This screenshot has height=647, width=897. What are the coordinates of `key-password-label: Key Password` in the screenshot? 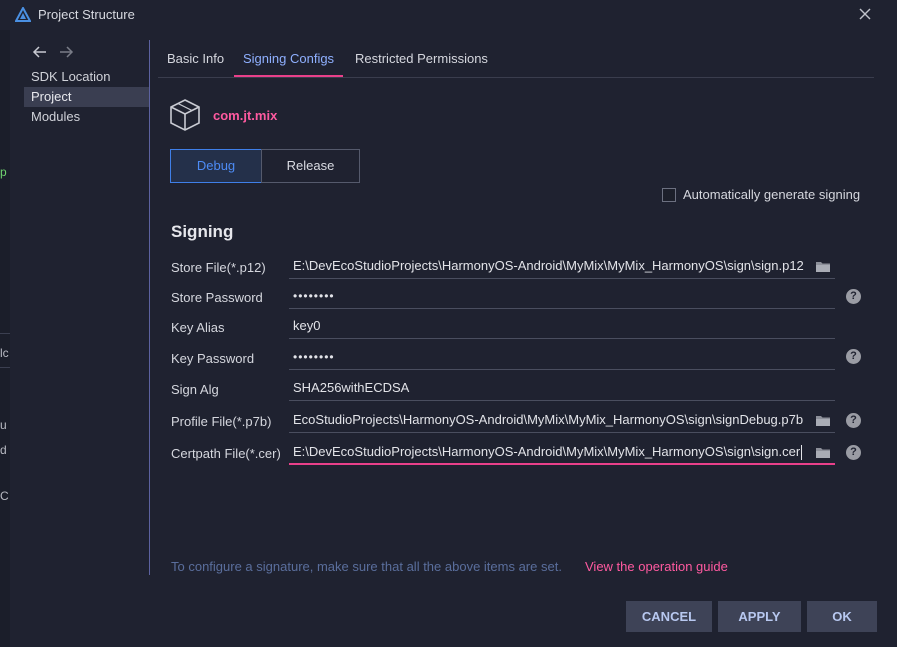 It's located at (213, 358).